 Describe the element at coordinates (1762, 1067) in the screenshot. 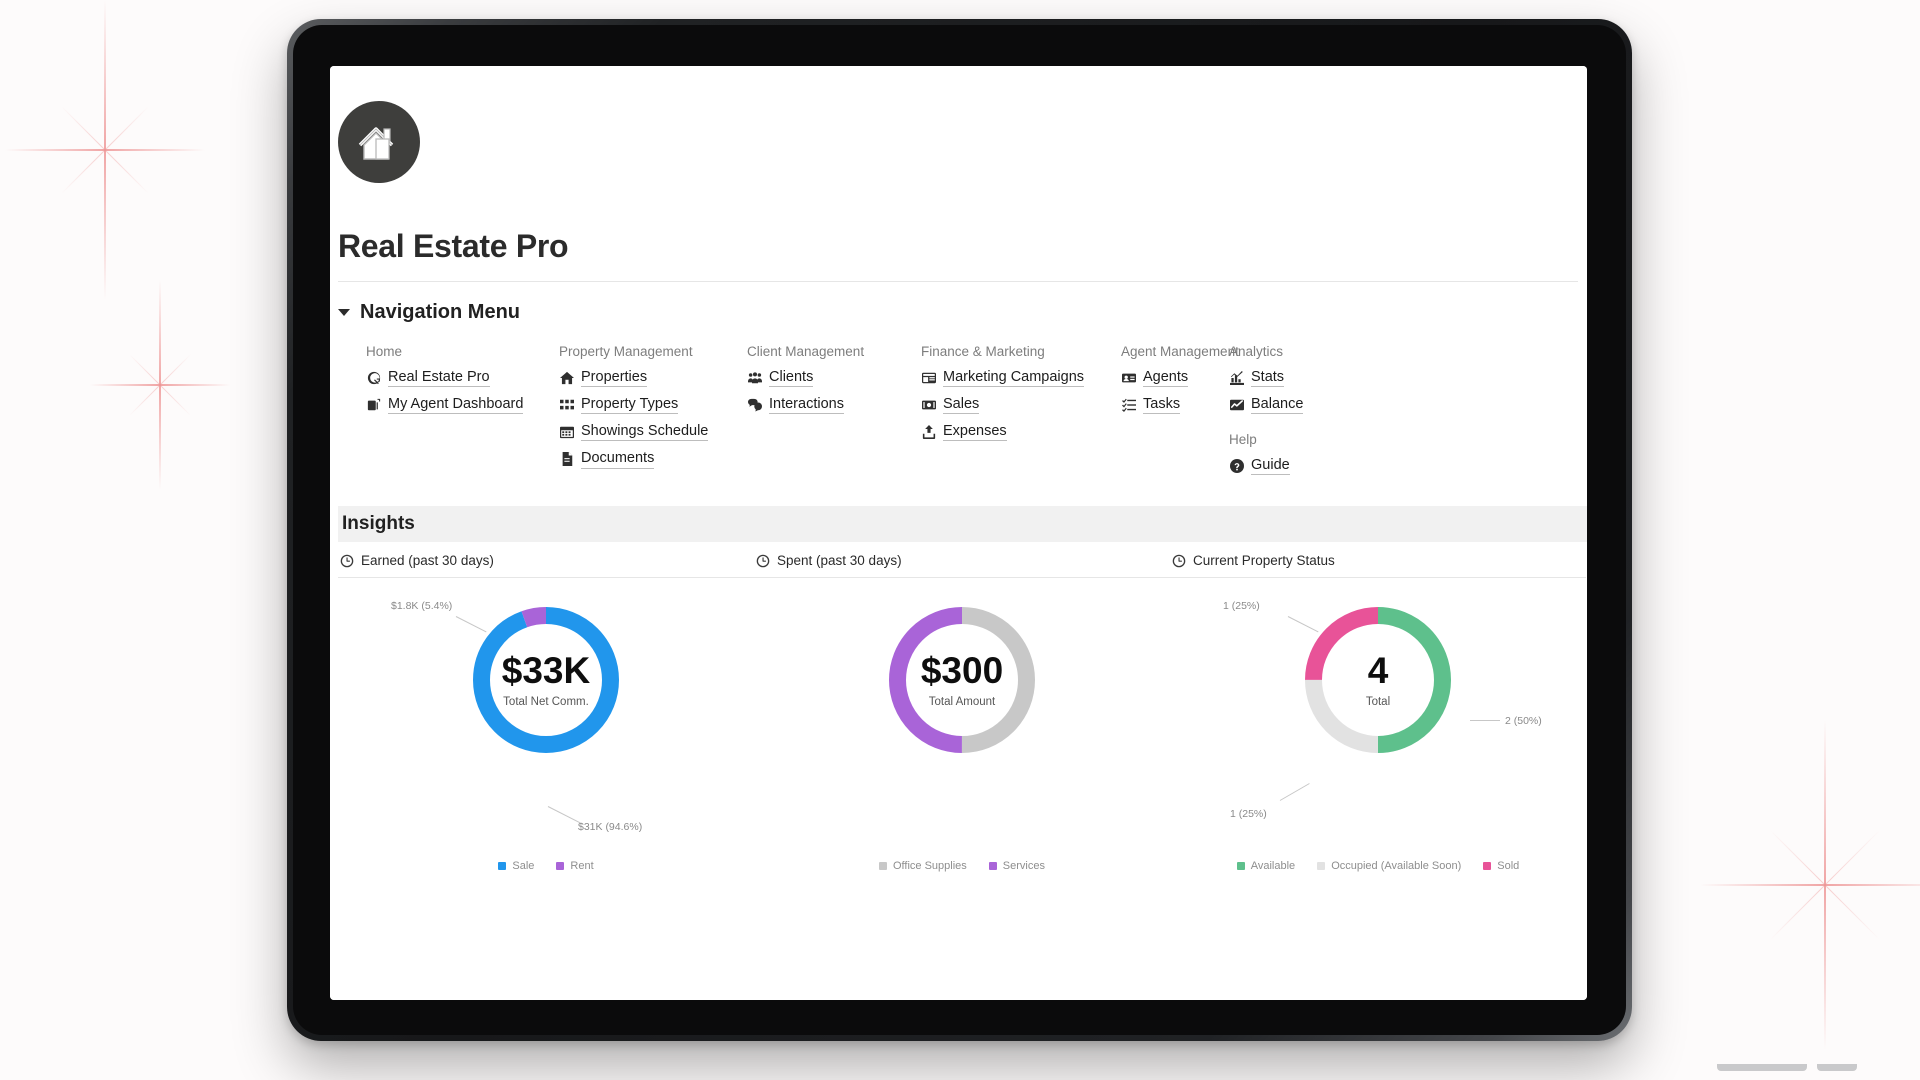

I see `tablet-bottom-edge-left` at that location.